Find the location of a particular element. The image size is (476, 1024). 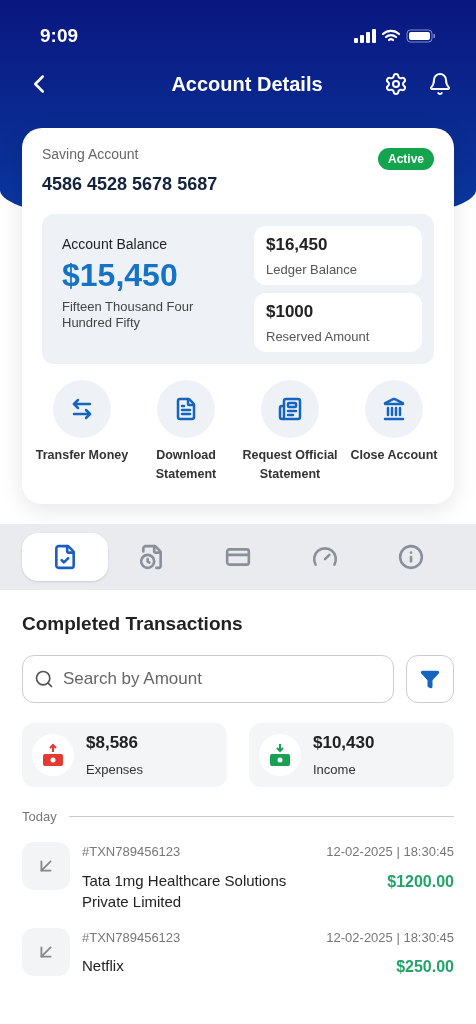

balance-amount: $15,450 is located at coordinates (120, 275).